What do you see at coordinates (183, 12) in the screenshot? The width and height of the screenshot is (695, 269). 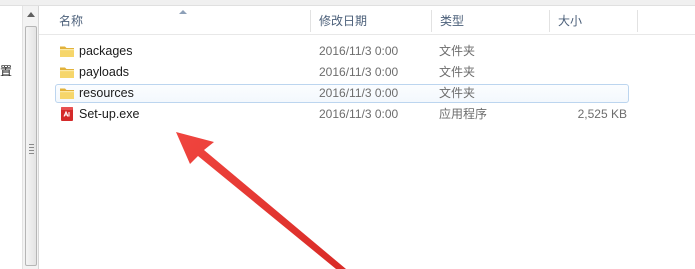 I see `sort-ascending-icon` at bounding box center [183, 12].